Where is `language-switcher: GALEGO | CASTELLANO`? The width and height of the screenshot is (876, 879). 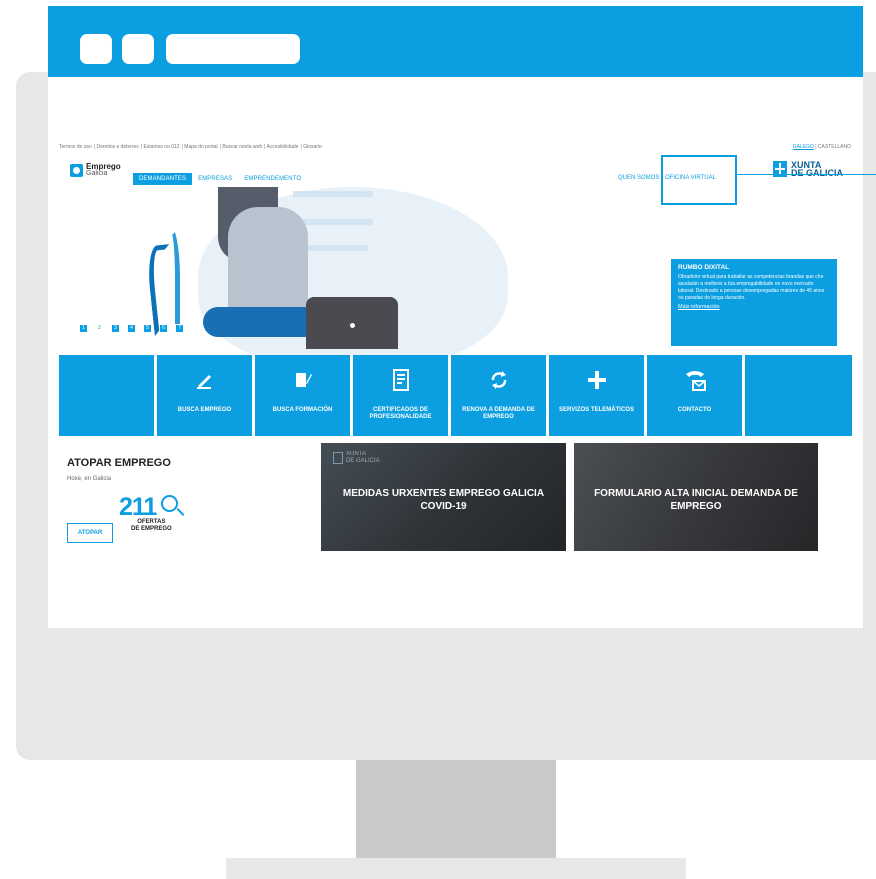 language-switcher: GALEGO | CASTELLANO is located at coordinates (821, 147).